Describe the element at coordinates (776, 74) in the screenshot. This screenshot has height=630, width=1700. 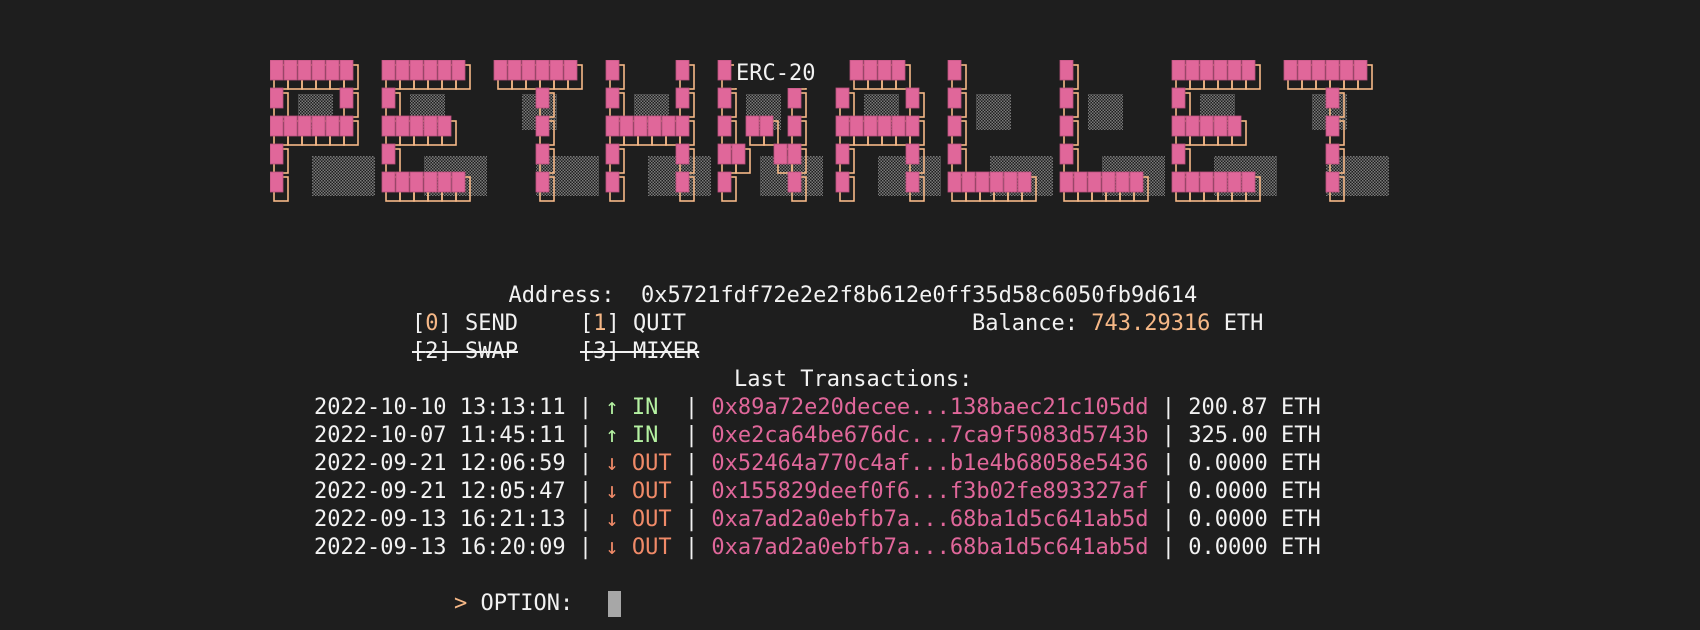
I see `logo-badge: ERC-20` at that location.